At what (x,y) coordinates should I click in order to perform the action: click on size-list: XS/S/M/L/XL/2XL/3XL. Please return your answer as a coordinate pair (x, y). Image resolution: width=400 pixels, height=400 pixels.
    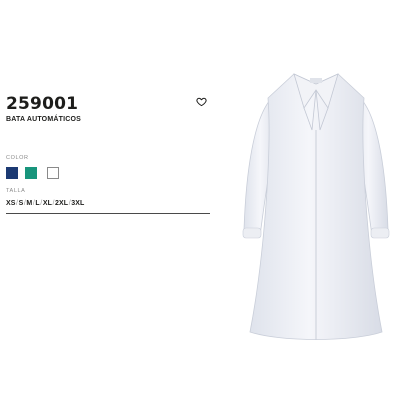
    Looking at the image, I should click on (45, 203).